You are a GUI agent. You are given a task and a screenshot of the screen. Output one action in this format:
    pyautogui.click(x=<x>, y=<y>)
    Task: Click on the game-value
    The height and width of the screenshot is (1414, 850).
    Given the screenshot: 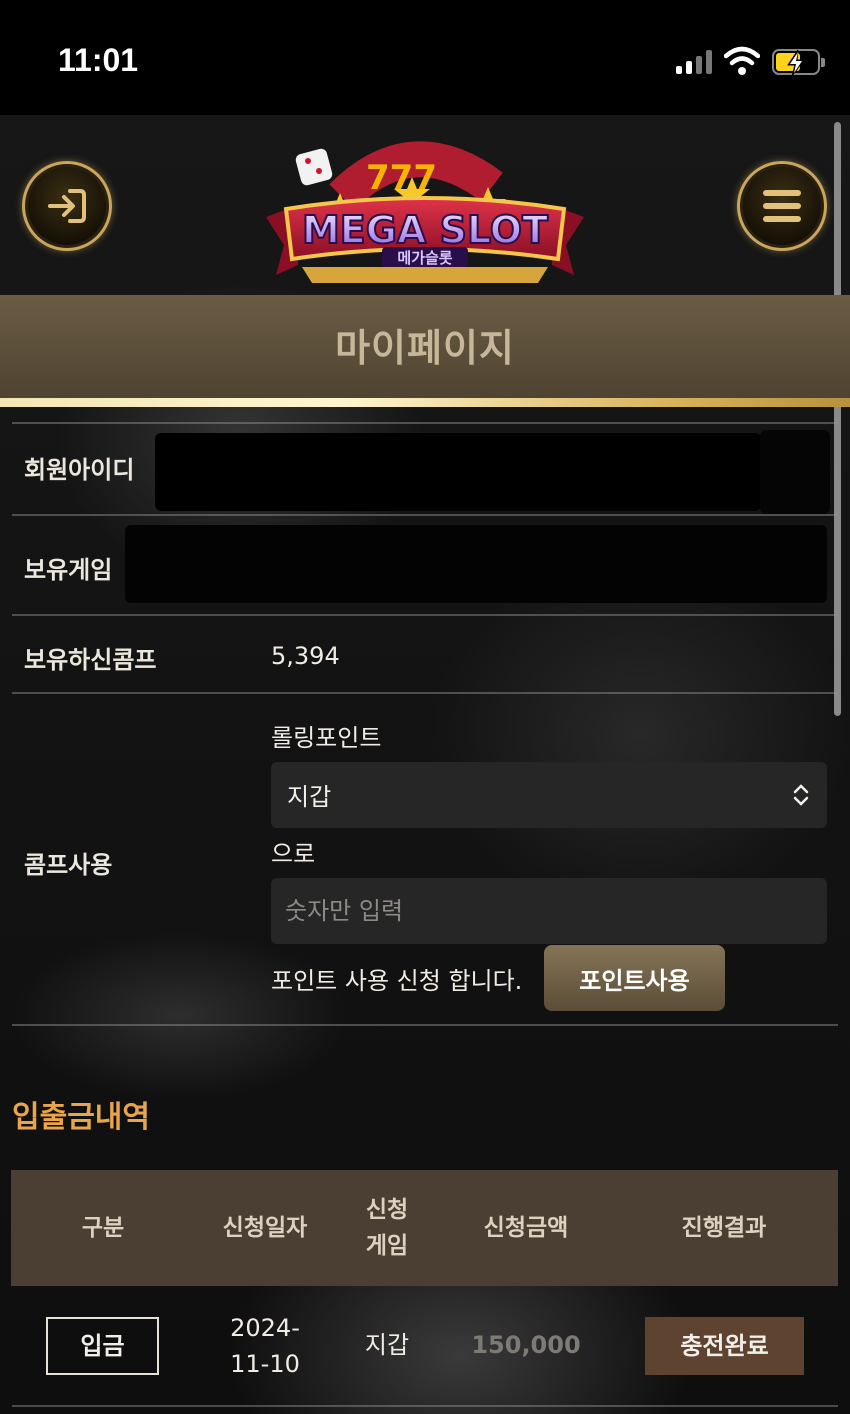 What is the action you would take?
    pyautogui.click(x=476, y=564)
    